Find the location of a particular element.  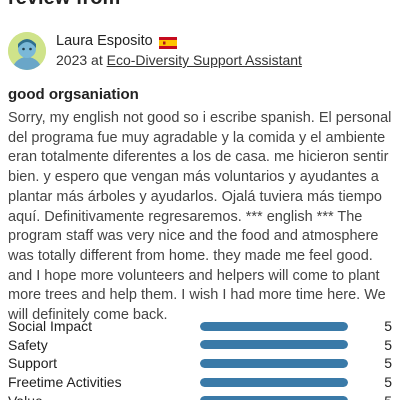

spain-flag-icon is located at coordinates (167, 42).